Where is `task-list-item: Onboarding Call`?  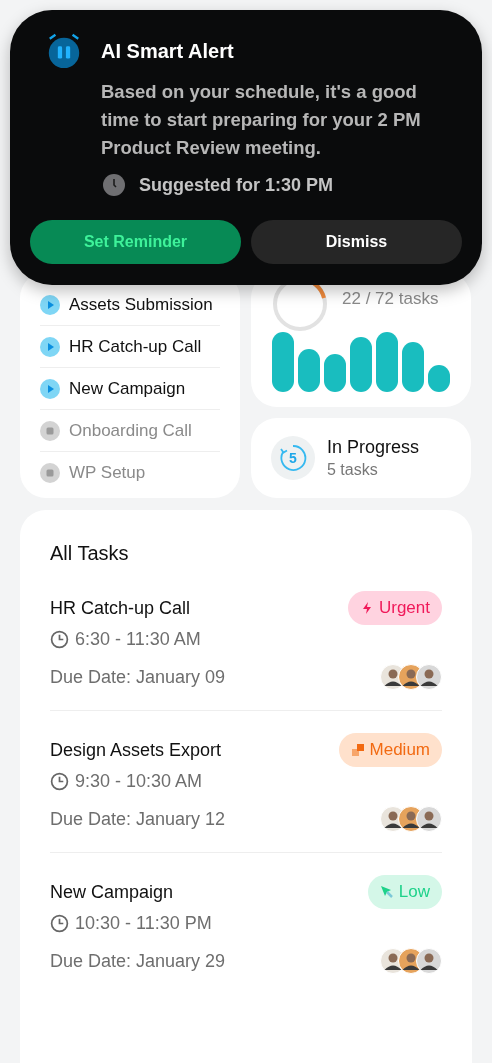 task-list-item: Onboarding Call is located at coordinates (130, 430).